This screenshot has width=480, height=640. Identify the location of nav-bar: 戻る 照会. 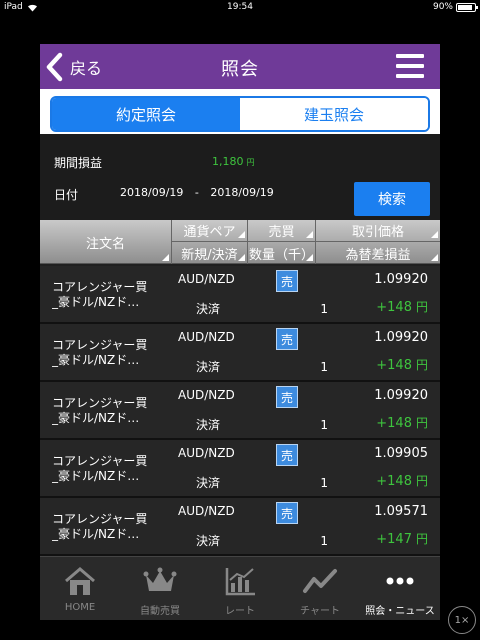
(240, 66).